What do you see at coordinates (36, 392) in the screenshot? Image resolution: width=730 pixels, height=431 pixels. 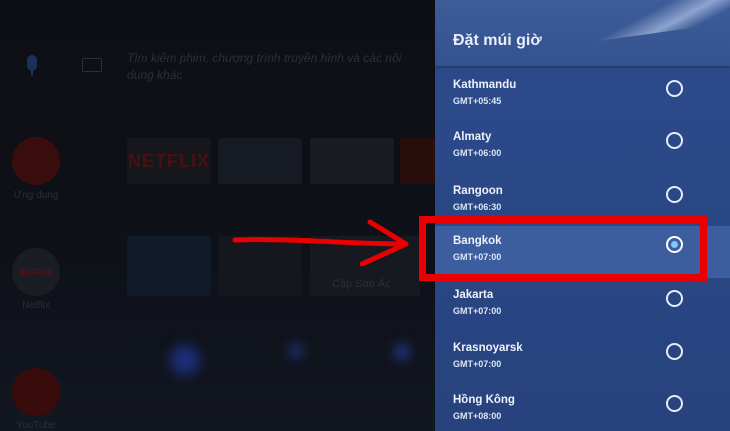 I see `youtube-icon` at bounding box center [36, 392].